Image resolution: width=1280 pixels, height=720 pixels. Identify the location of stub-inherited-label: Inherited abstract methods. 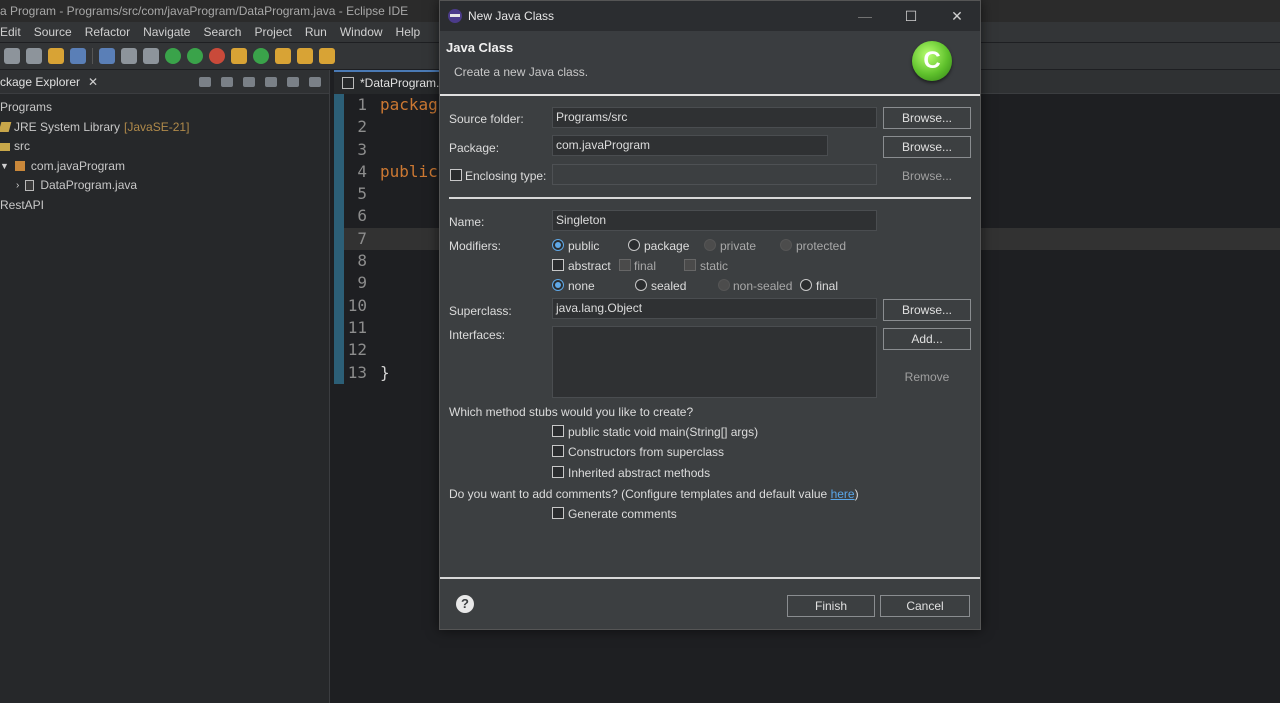
(639, 473).